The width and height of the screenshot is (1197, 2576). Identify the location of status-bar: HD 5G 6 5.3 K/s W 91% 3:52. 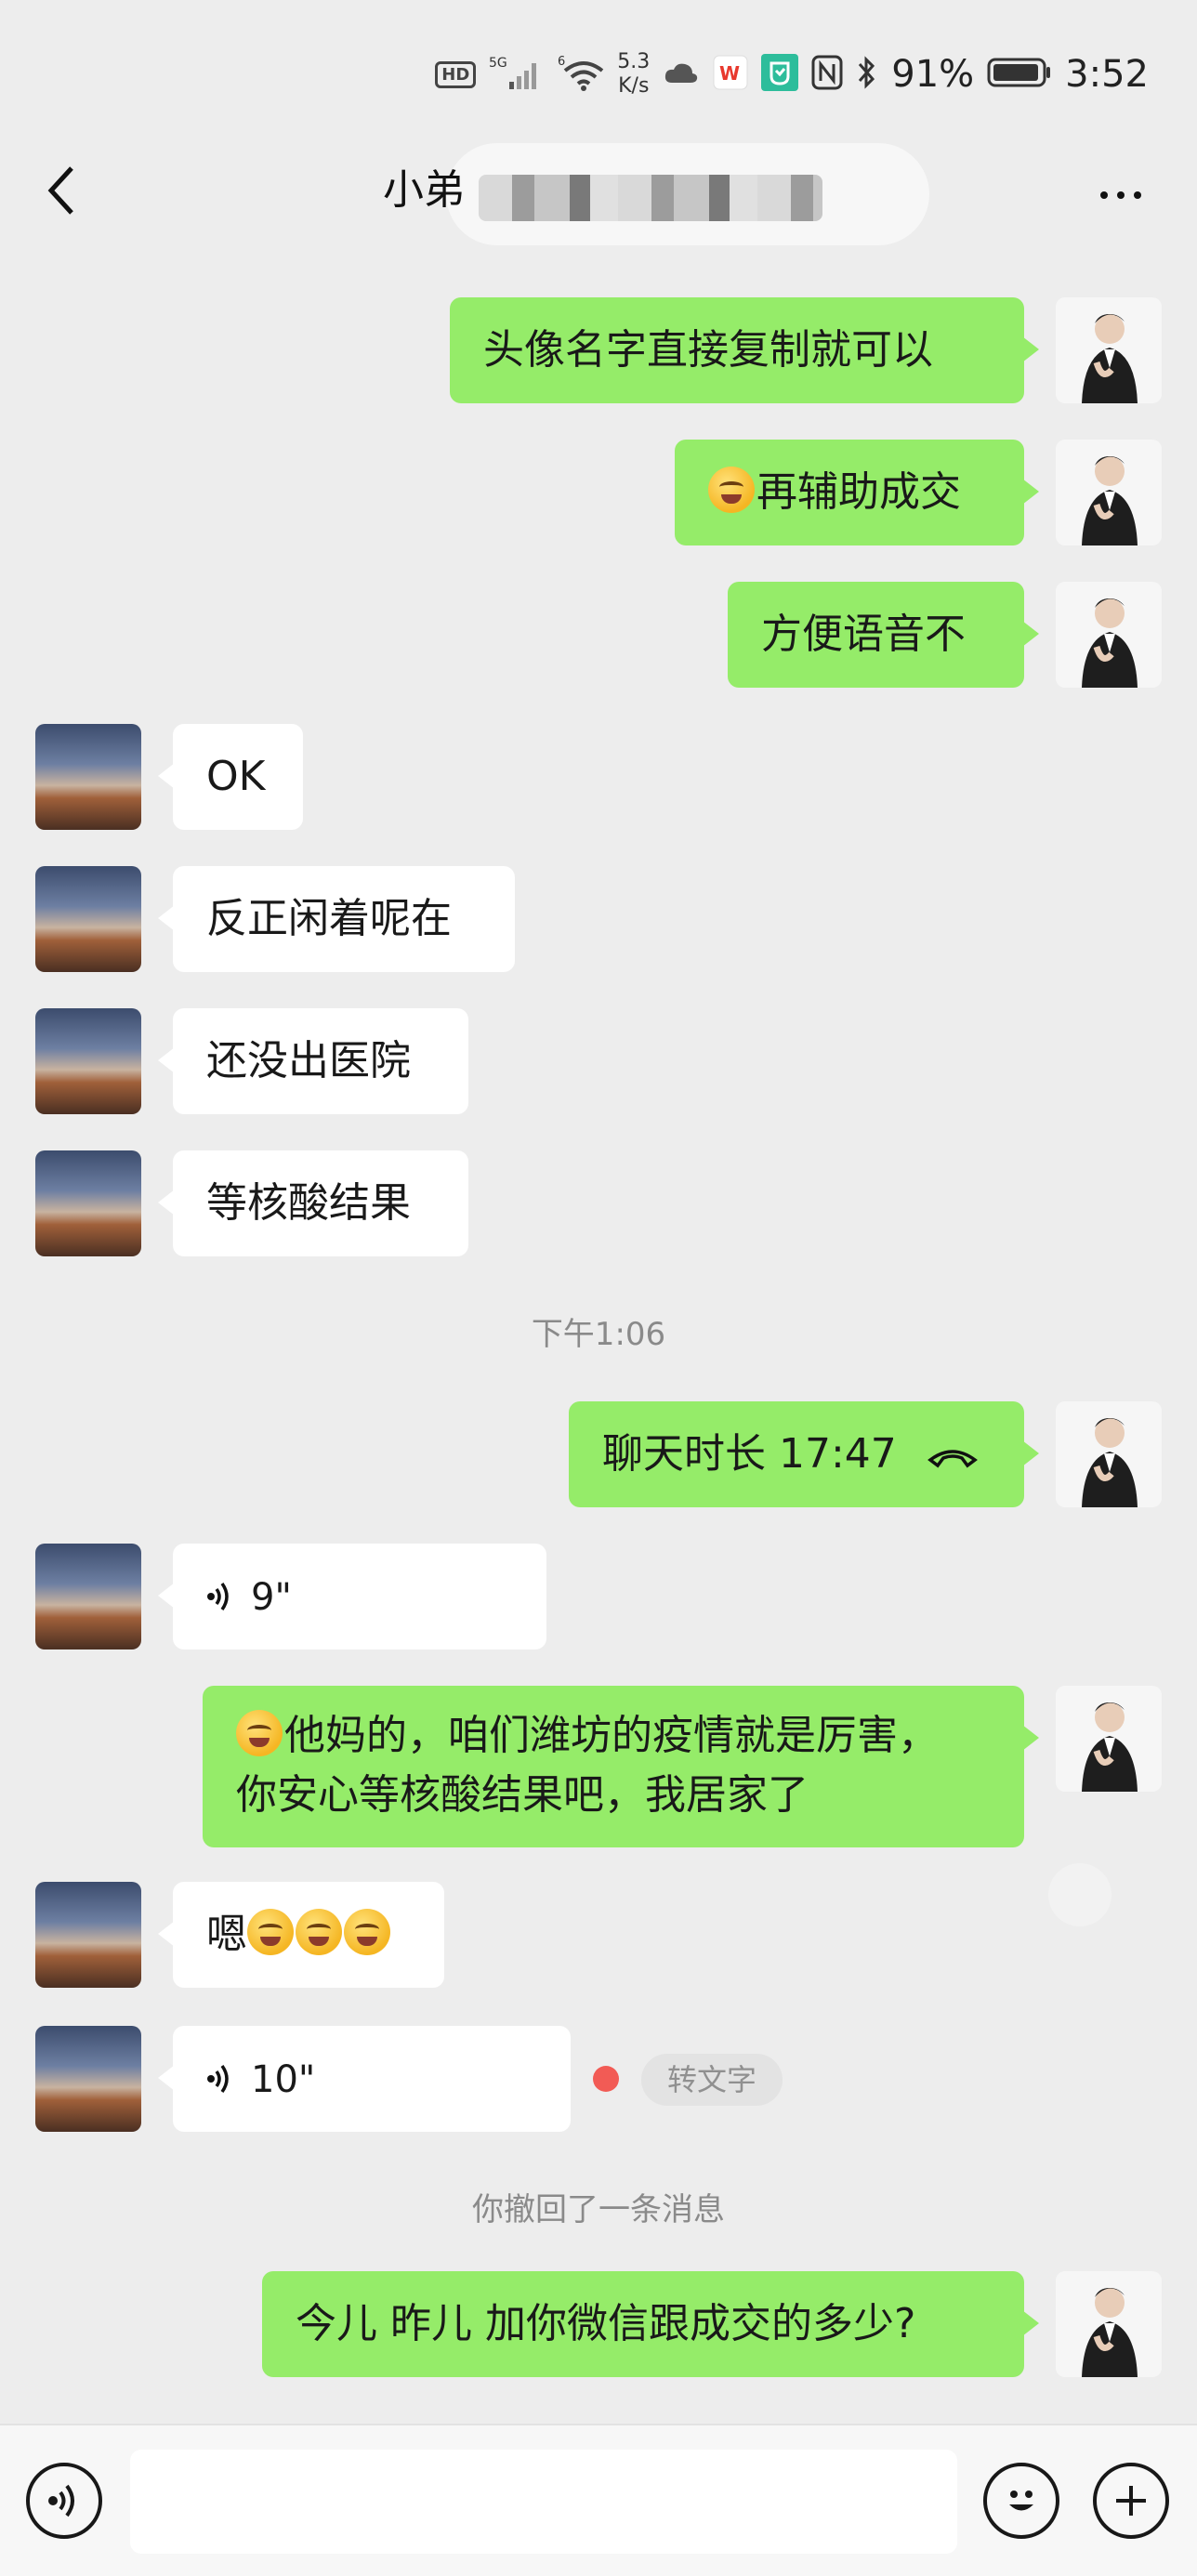
(598, 69).